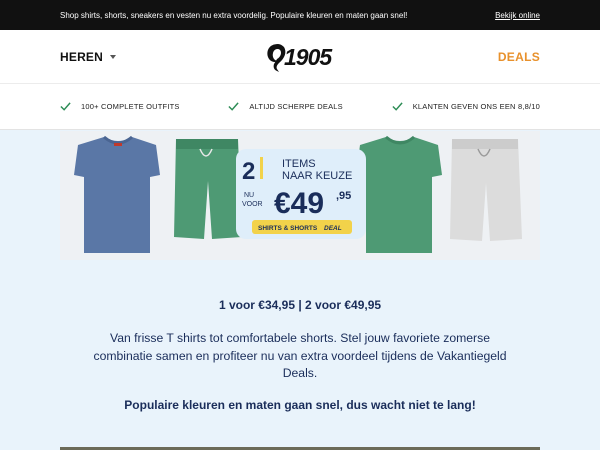 Image resolution: width=600 pixels, height=450 pixels. I want to click on chevron-down-icon, so click(113, 56).